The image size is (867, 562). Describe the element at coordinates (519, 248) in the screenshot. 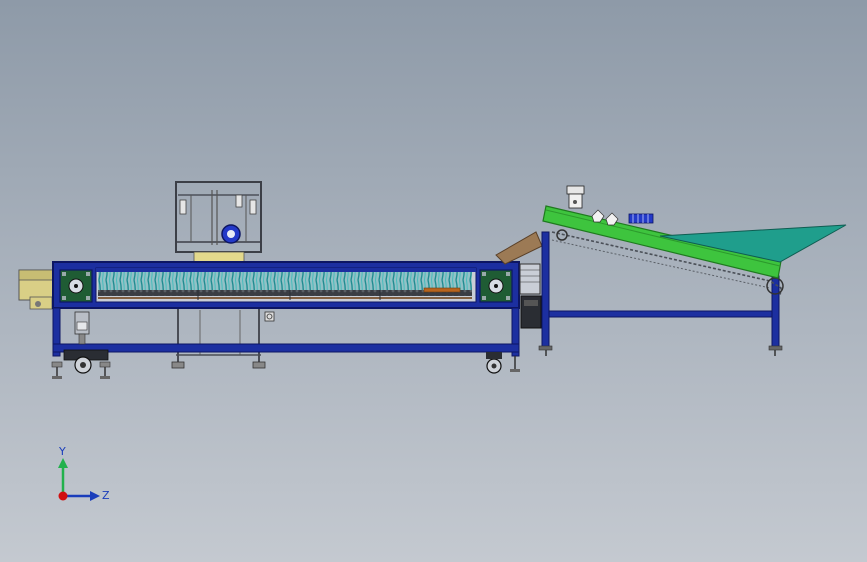

I see `brown-chute` at that location.